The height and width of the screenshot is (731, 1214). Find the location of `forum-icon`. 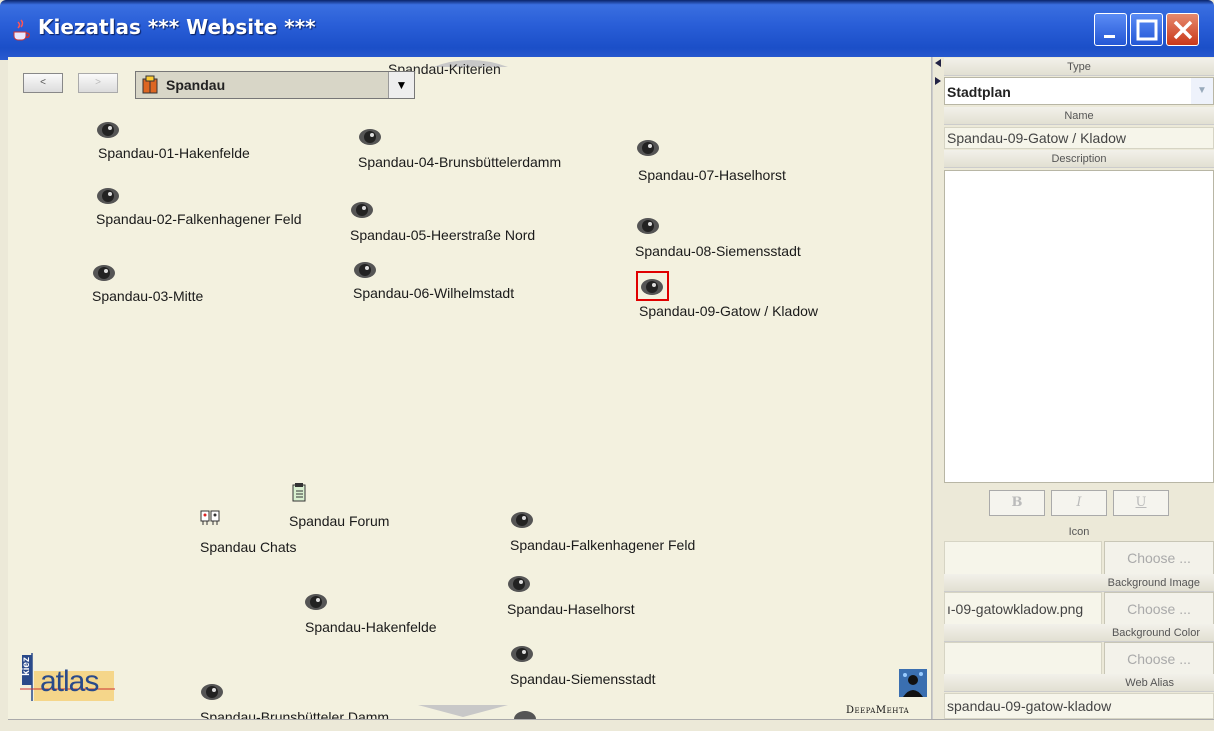

forum-icon is located at coordinates (299, 492).